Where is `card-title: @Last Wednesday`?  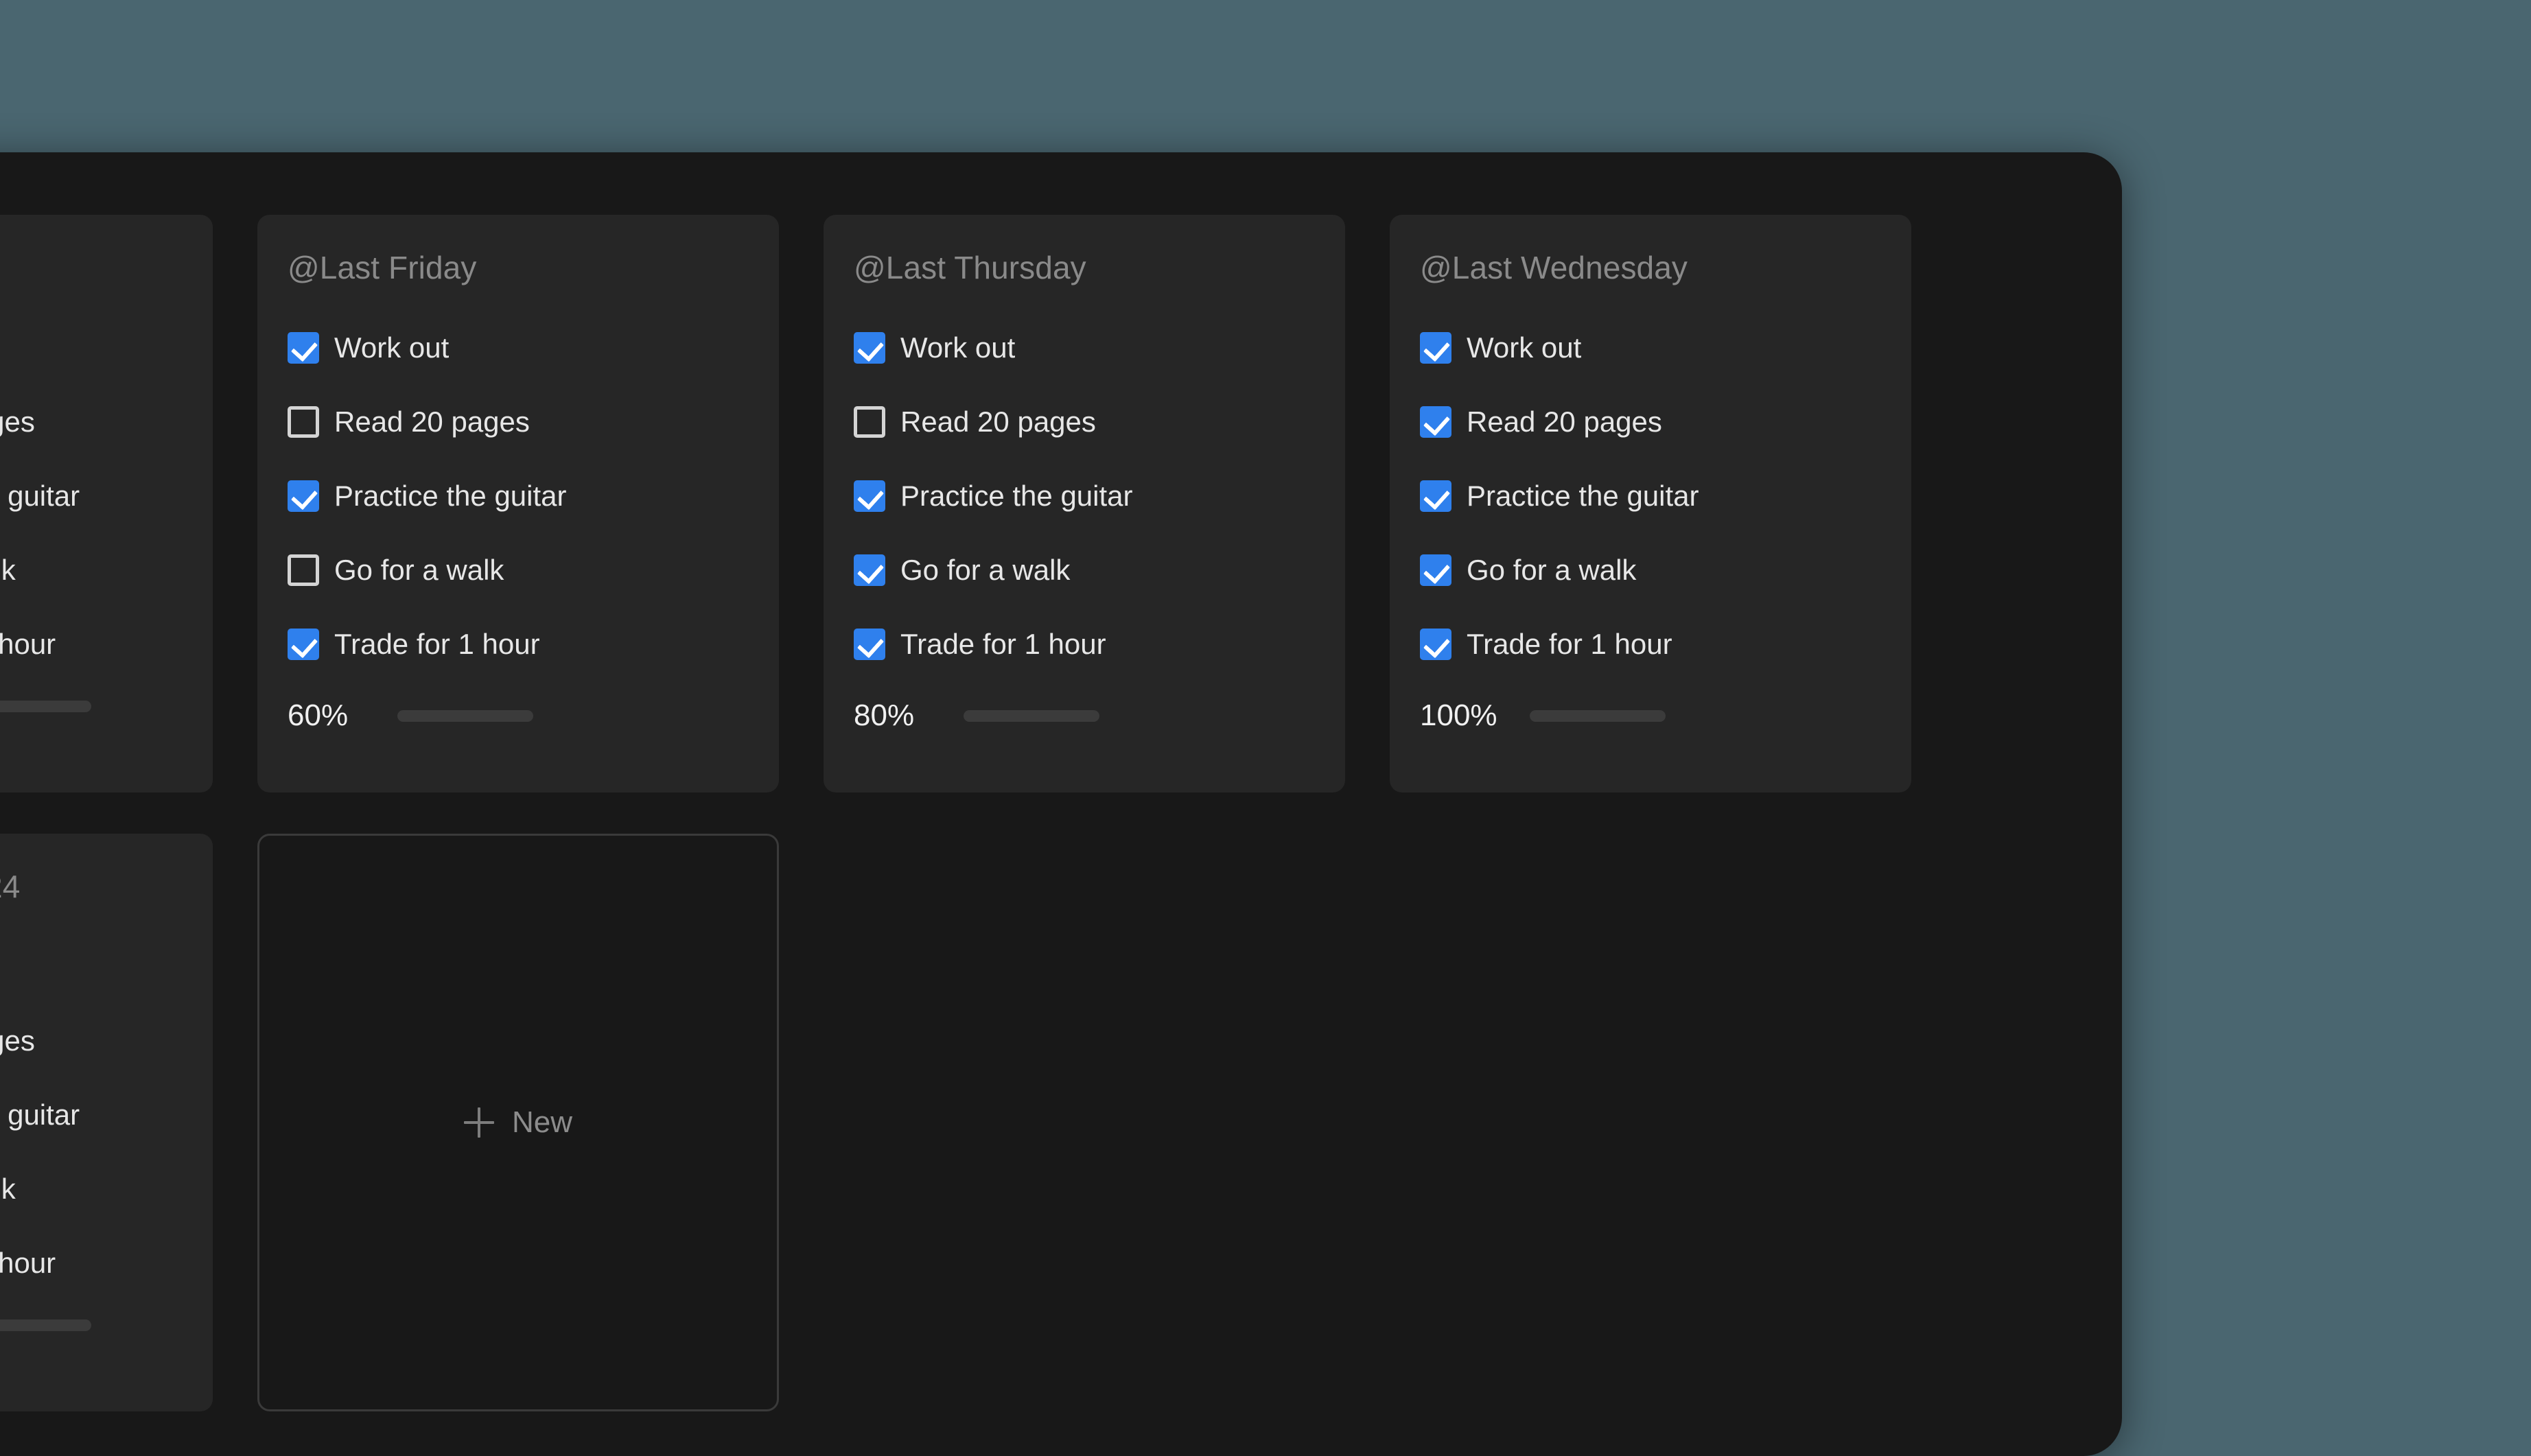
card-title: @Last Wednesday is located at coordinates (1650, 267).